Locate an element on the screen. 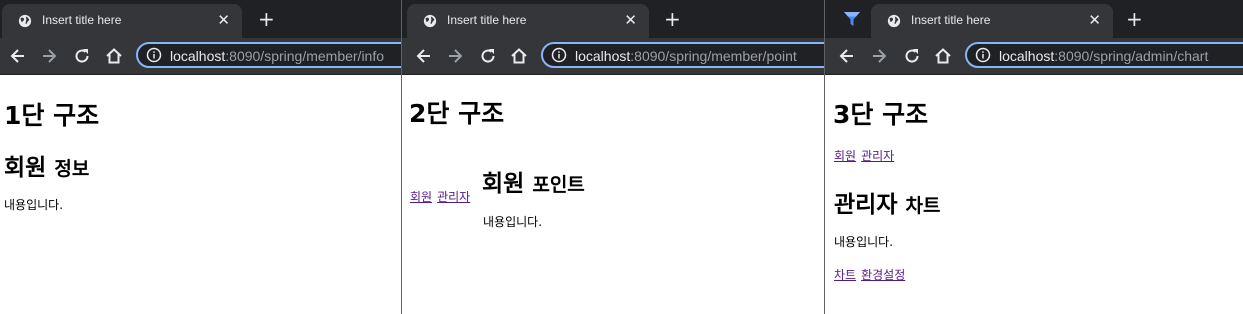  sub-link-settings: 환경설정 is located at coordinates (883, 275).